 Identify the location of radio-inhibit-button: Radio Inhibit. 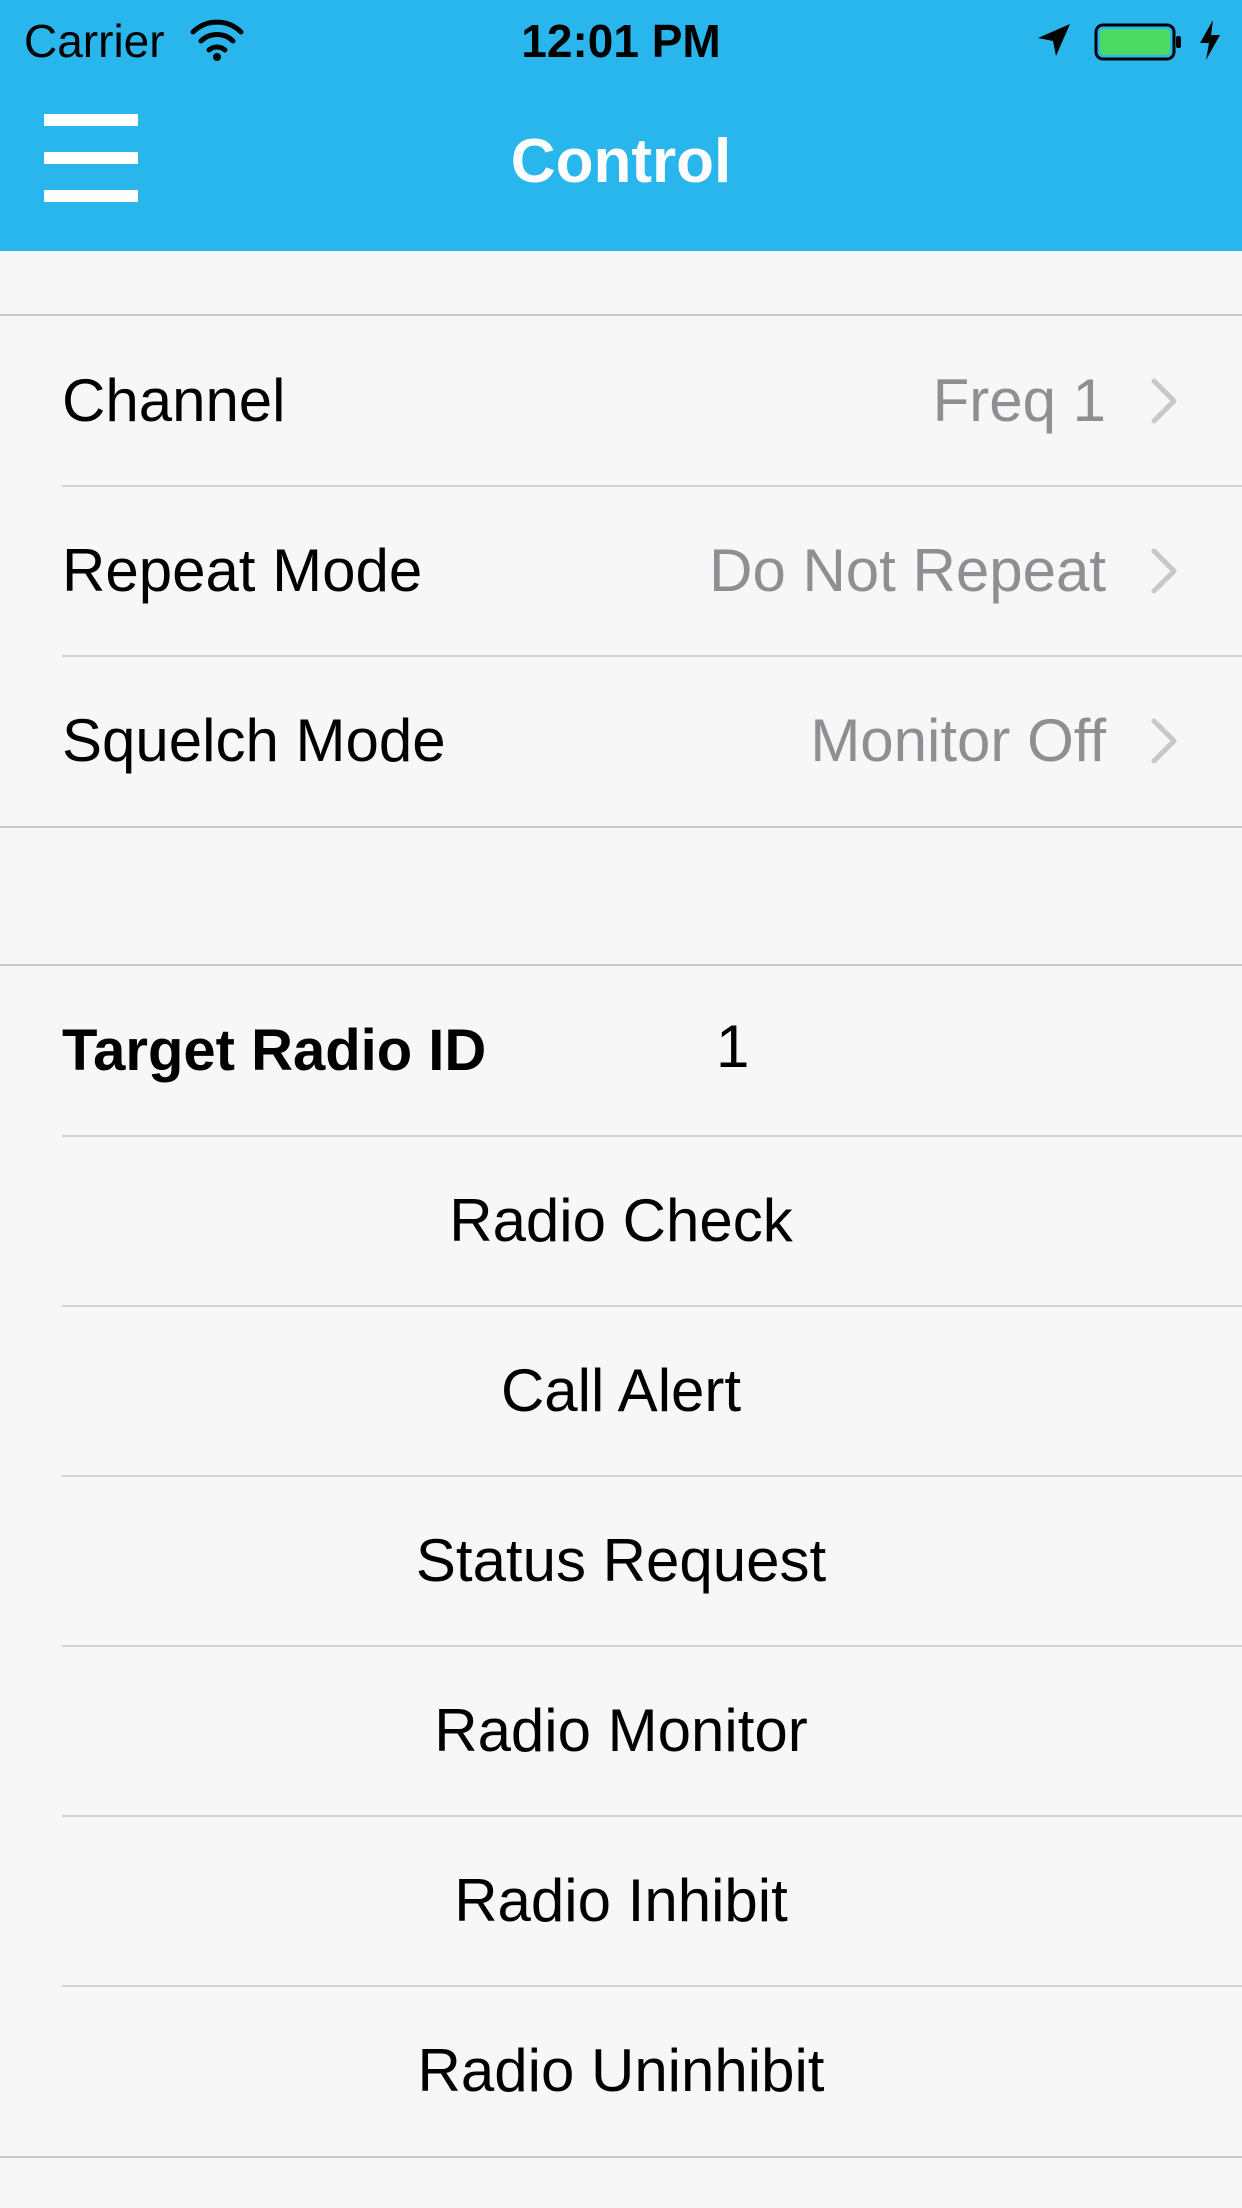
(621, 1900).